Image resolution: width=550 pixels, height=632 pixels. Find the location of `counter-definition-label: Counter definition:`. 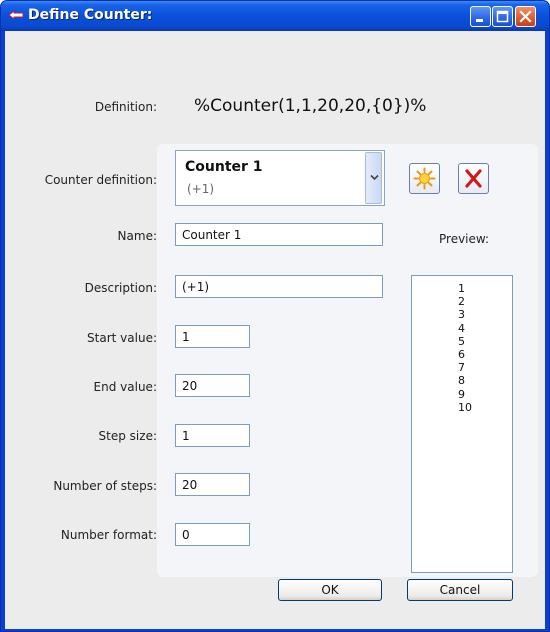

counter-definition-label: Counter definition: is located at coordinates (100, 180).